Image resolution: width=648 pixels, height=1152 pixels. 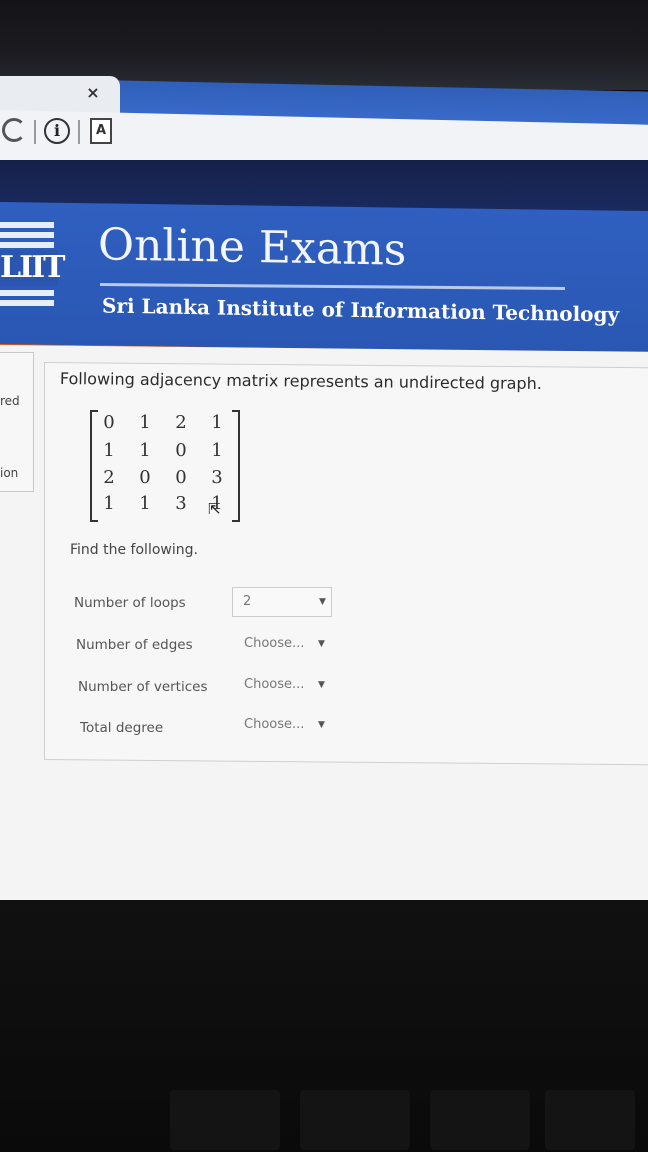 What do you see at coordinates (94, 466) in the screenshot?
I see `matrix-left-bracket` at bounding box center [94, 466].